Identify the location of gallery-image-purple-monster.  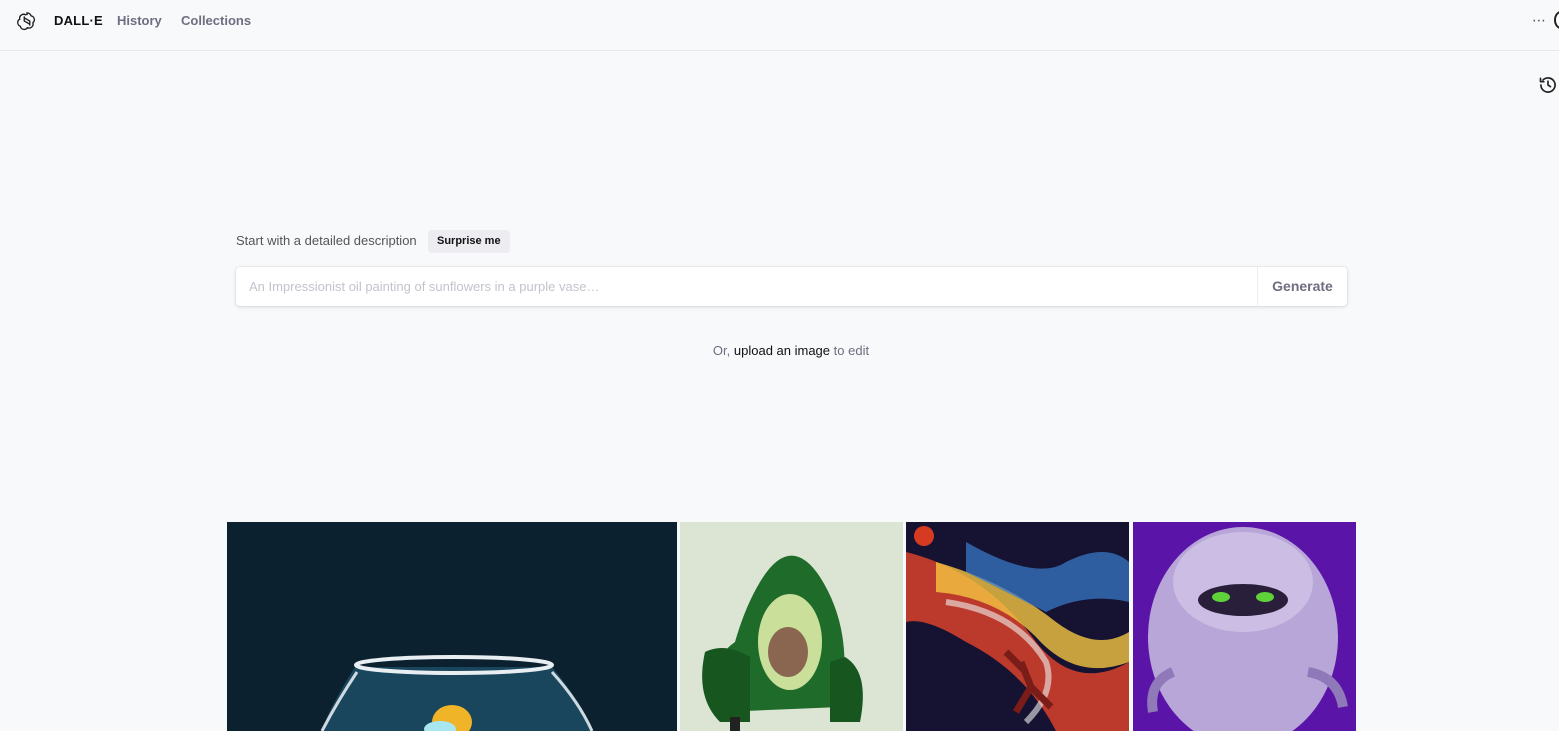
(1244, 626).